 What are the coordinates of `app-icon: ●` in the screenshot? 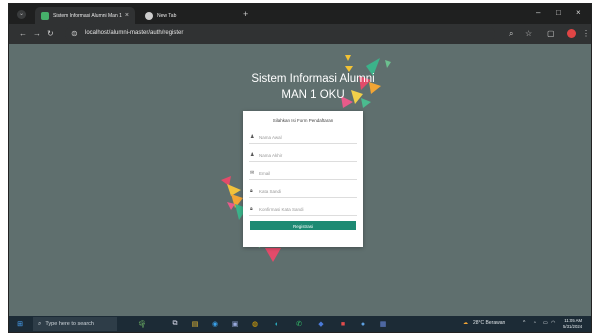 It's located at (363, 324).